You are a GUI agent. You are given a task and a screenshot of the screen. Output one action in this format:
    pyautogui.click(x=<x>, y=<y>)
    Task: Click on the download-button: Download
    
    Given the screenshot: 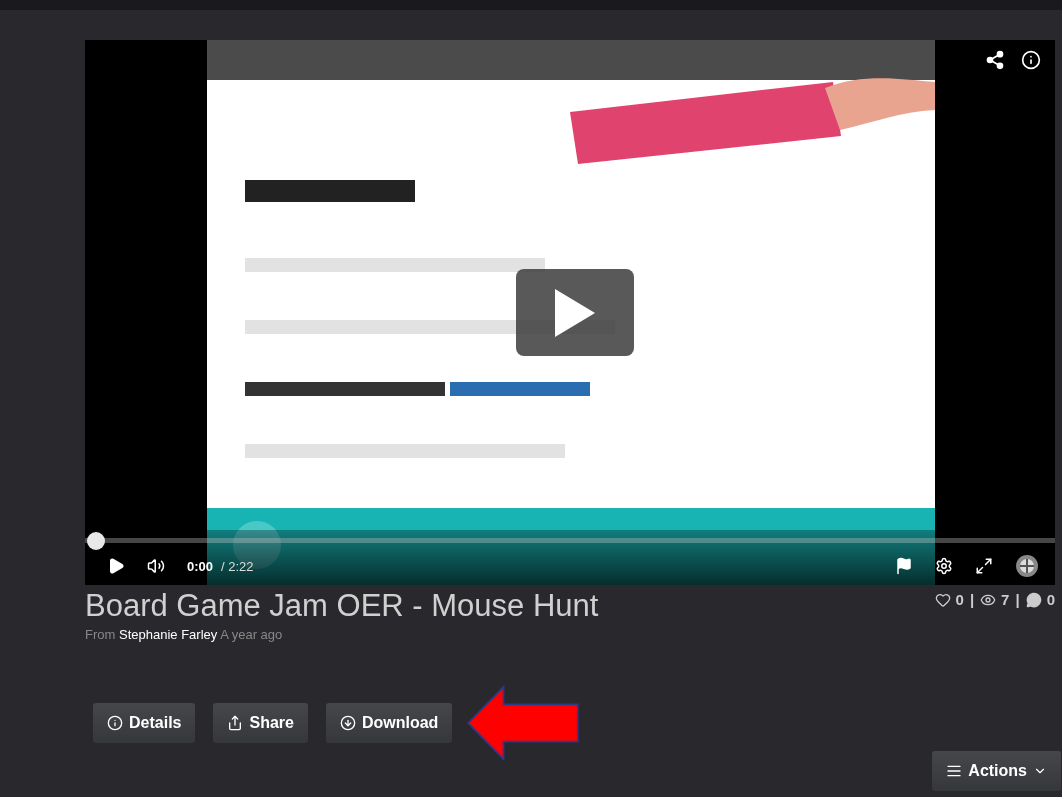 What is the action you would take?
    pyautogui.click(x=389, y=723)
    